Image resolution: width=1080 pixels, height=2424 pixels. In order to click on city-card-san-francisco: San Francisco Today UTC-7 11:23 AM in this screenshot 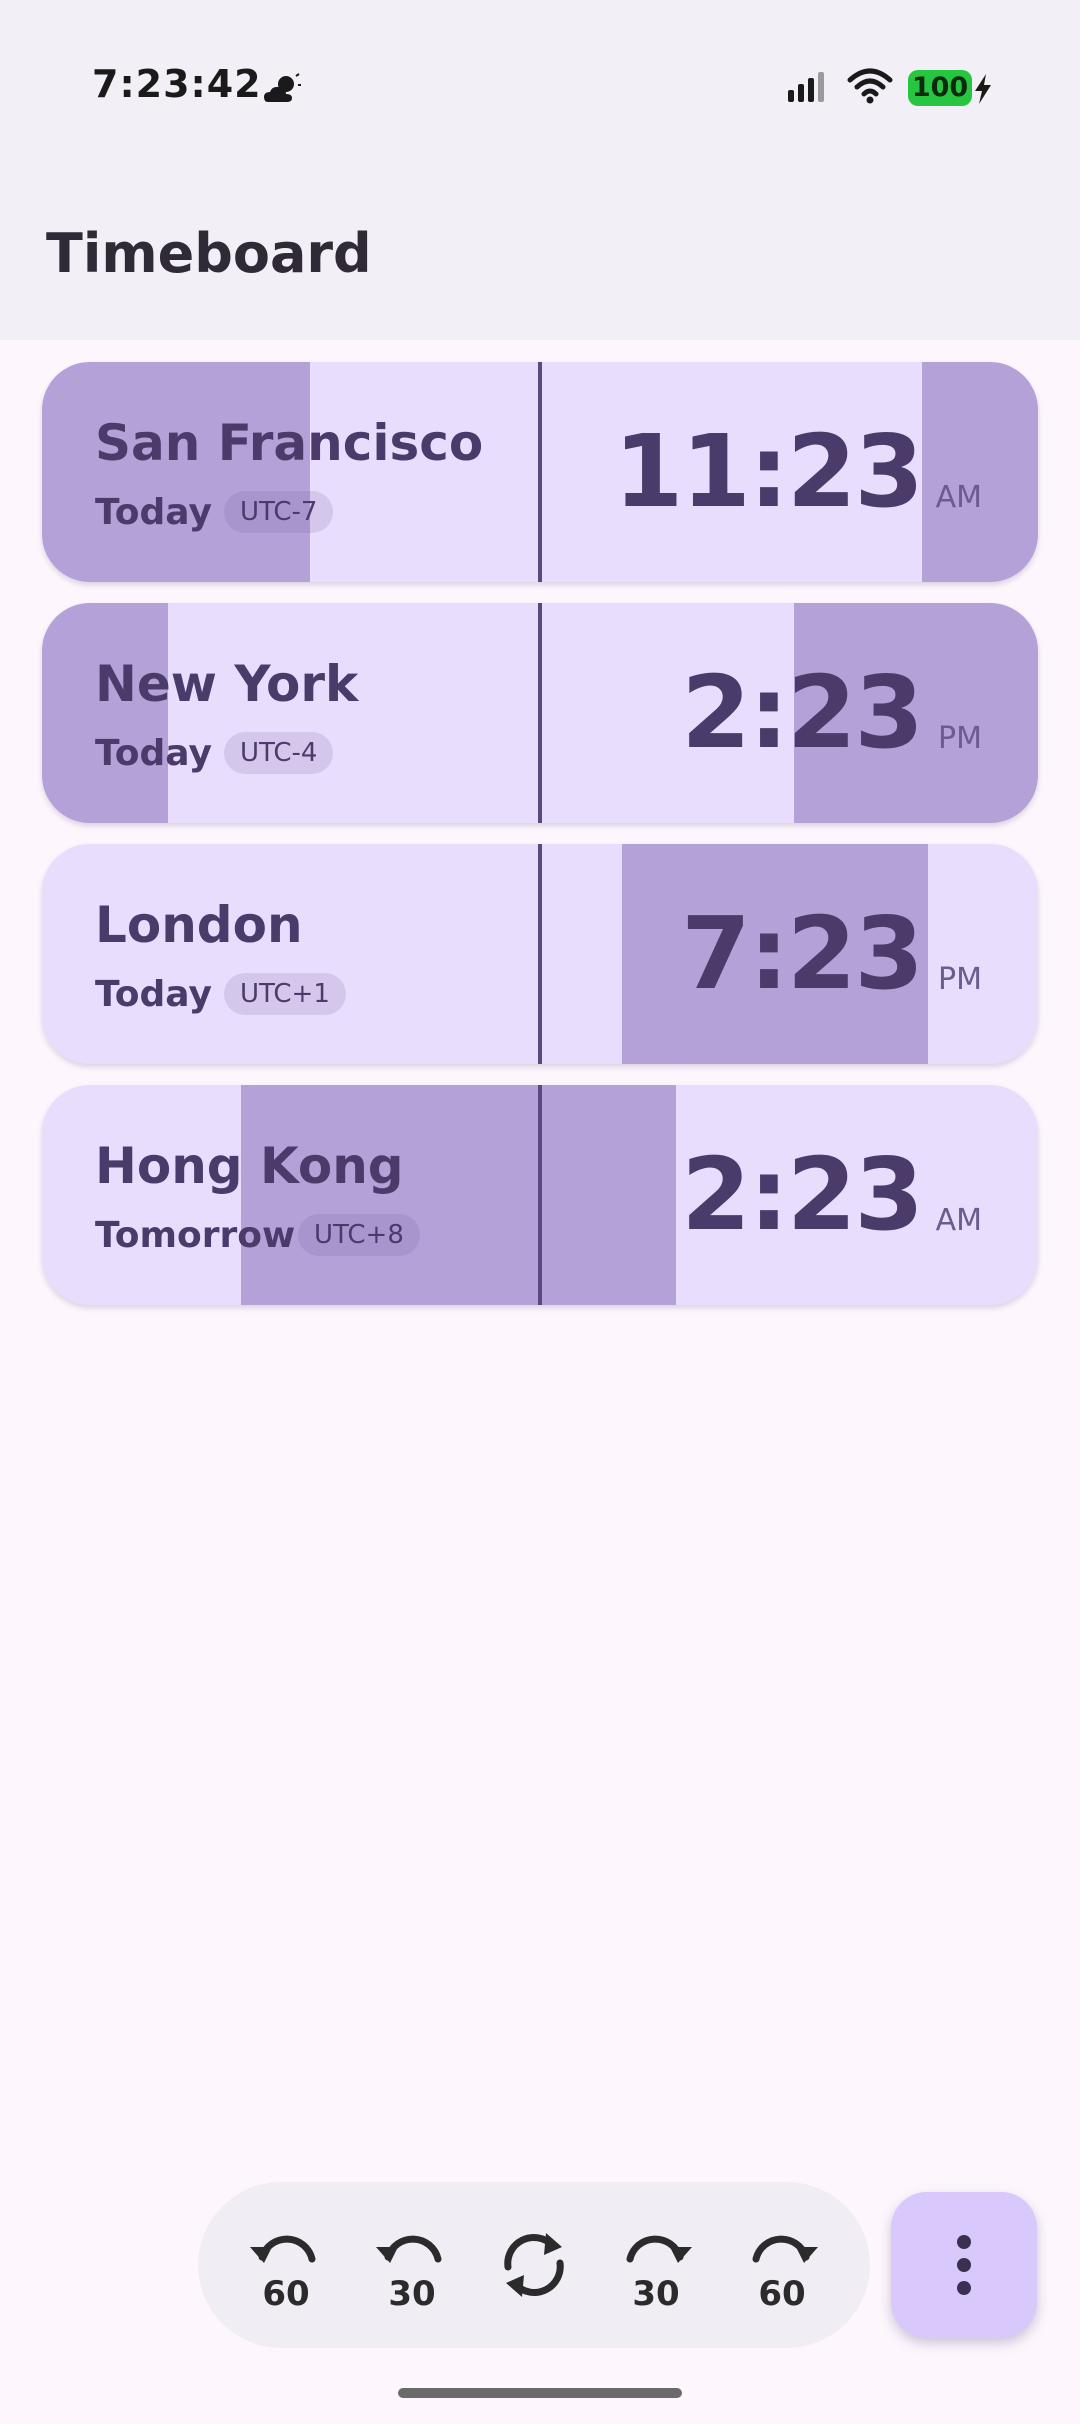, I will do `click(540, 472)`.